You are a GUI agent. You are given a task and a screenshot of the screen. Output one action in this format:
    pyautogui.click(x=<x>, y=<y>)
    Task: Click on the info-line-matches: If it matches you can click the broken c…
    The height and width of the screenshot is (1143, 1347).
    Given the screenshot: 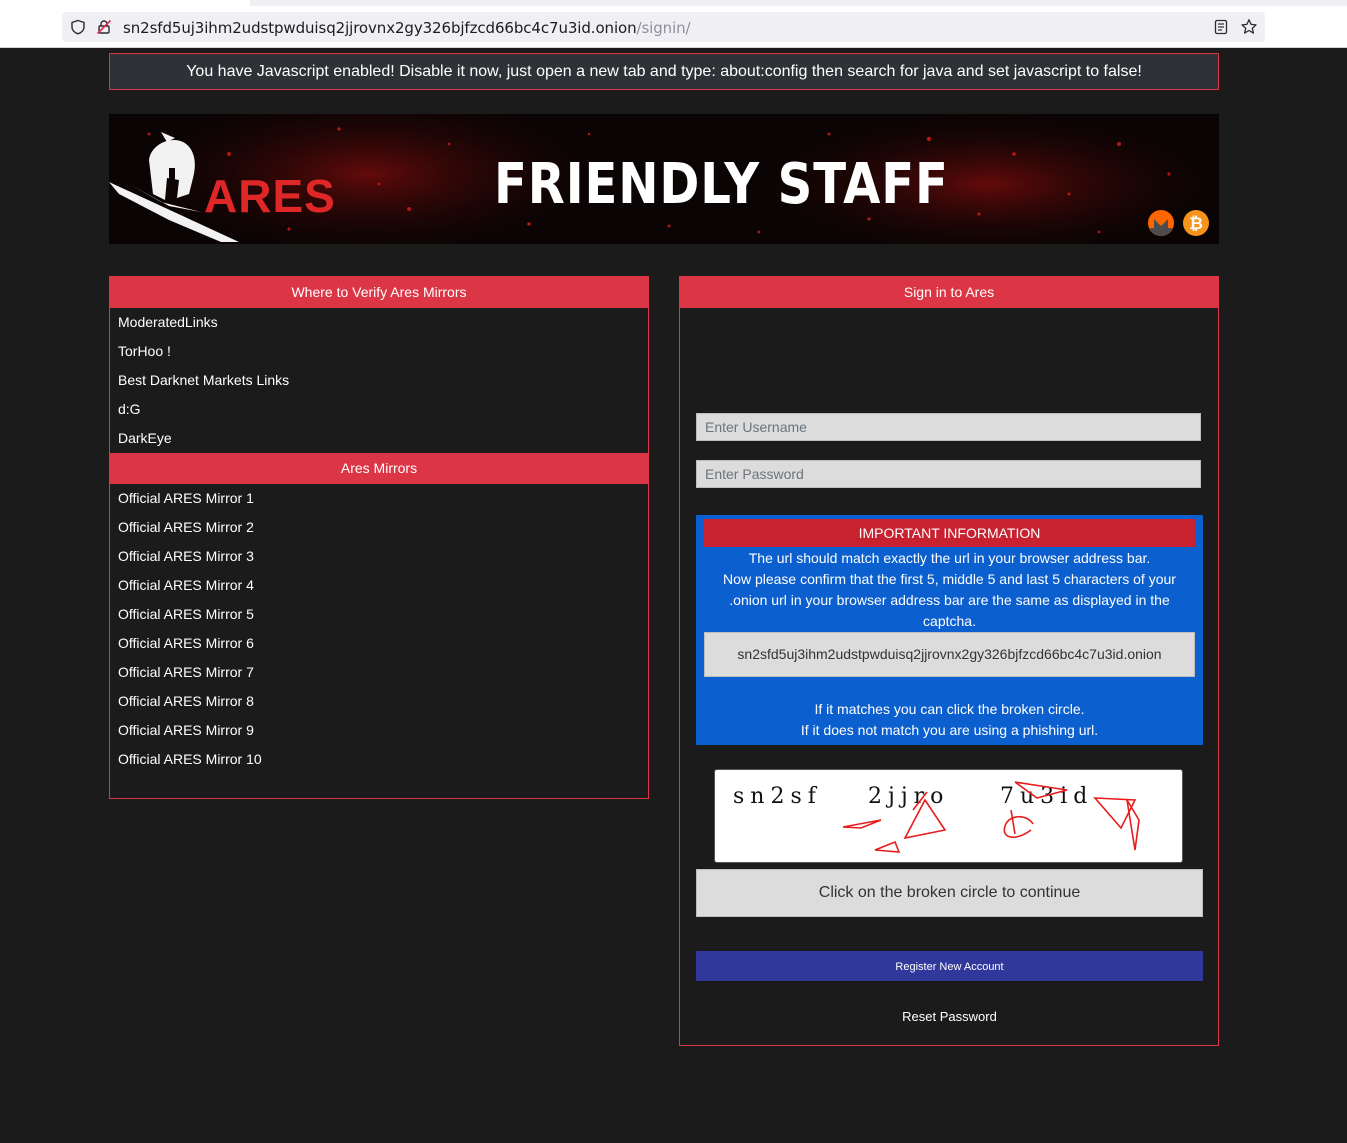 What is the action you would take?
    pyautogui.click(x=949, y=709)
    